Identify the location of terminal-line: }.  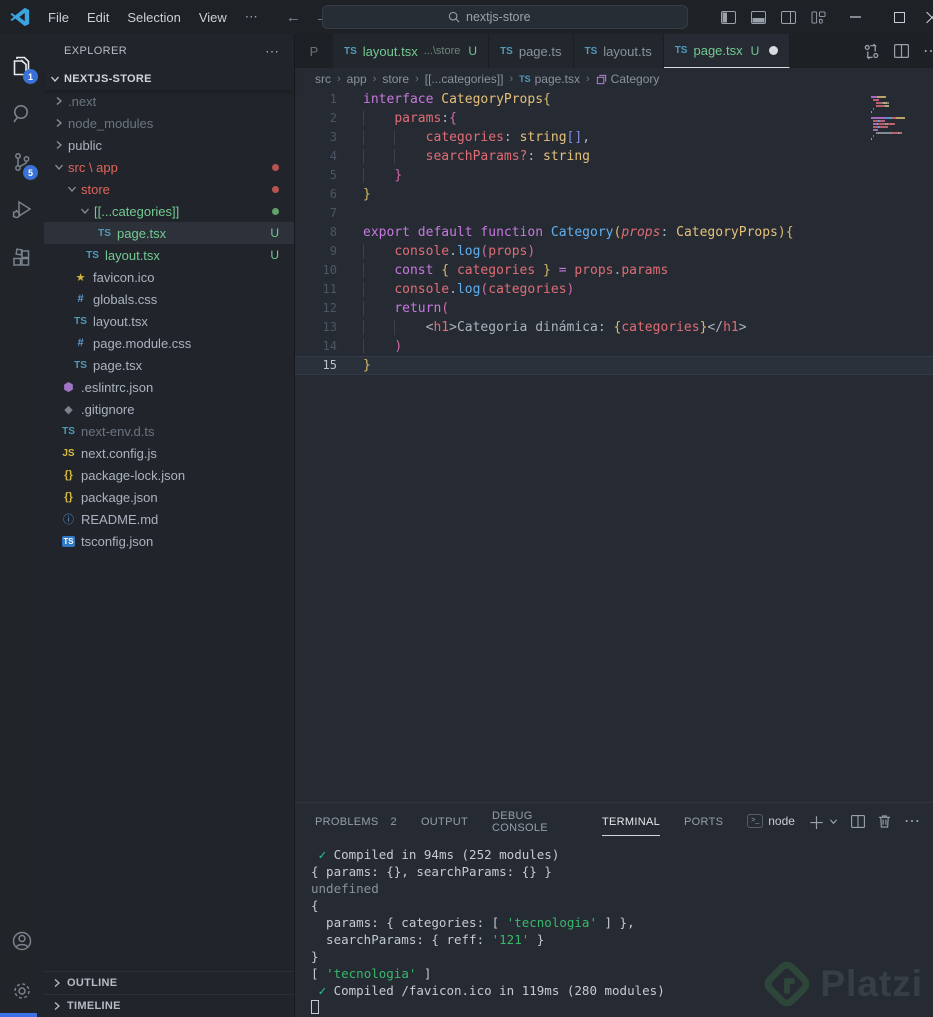
(315, 956).